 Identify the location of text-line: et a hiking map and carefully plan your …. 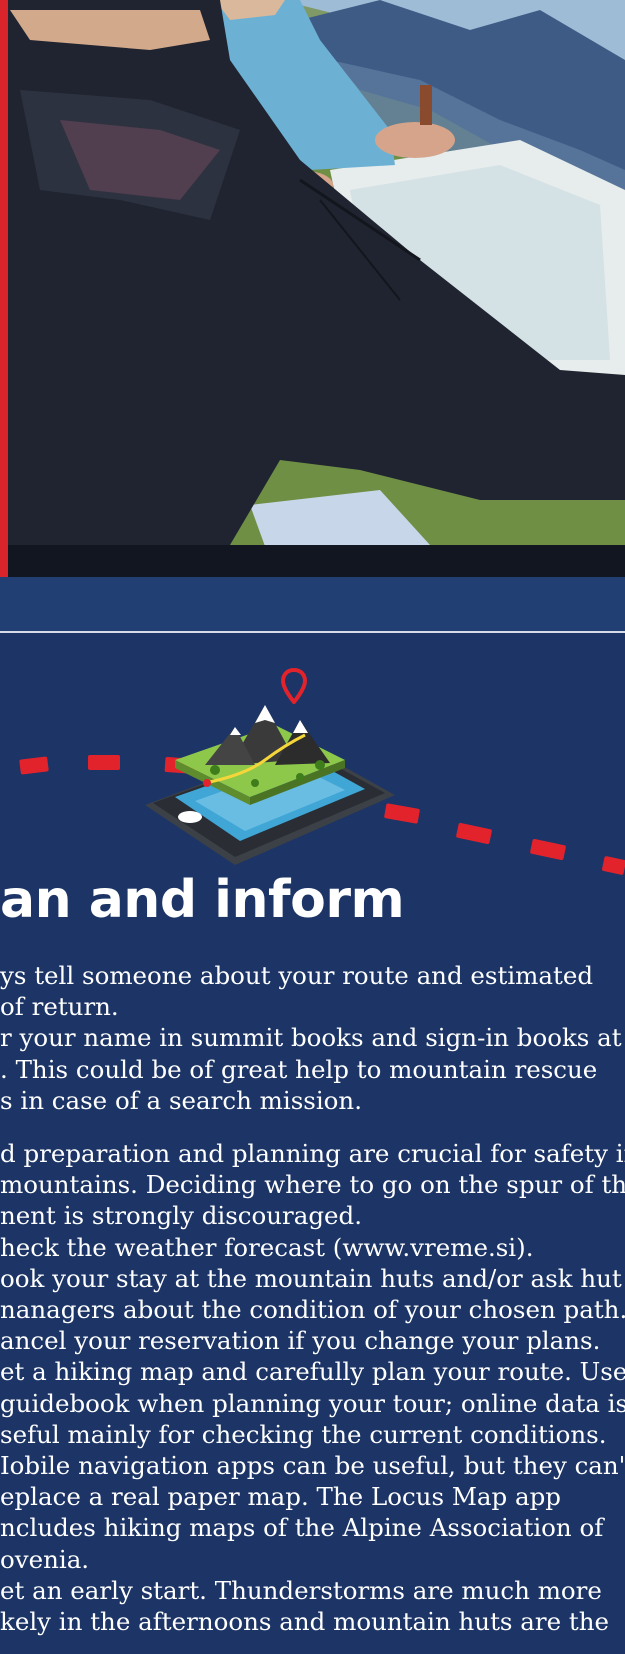
(312, 1372).